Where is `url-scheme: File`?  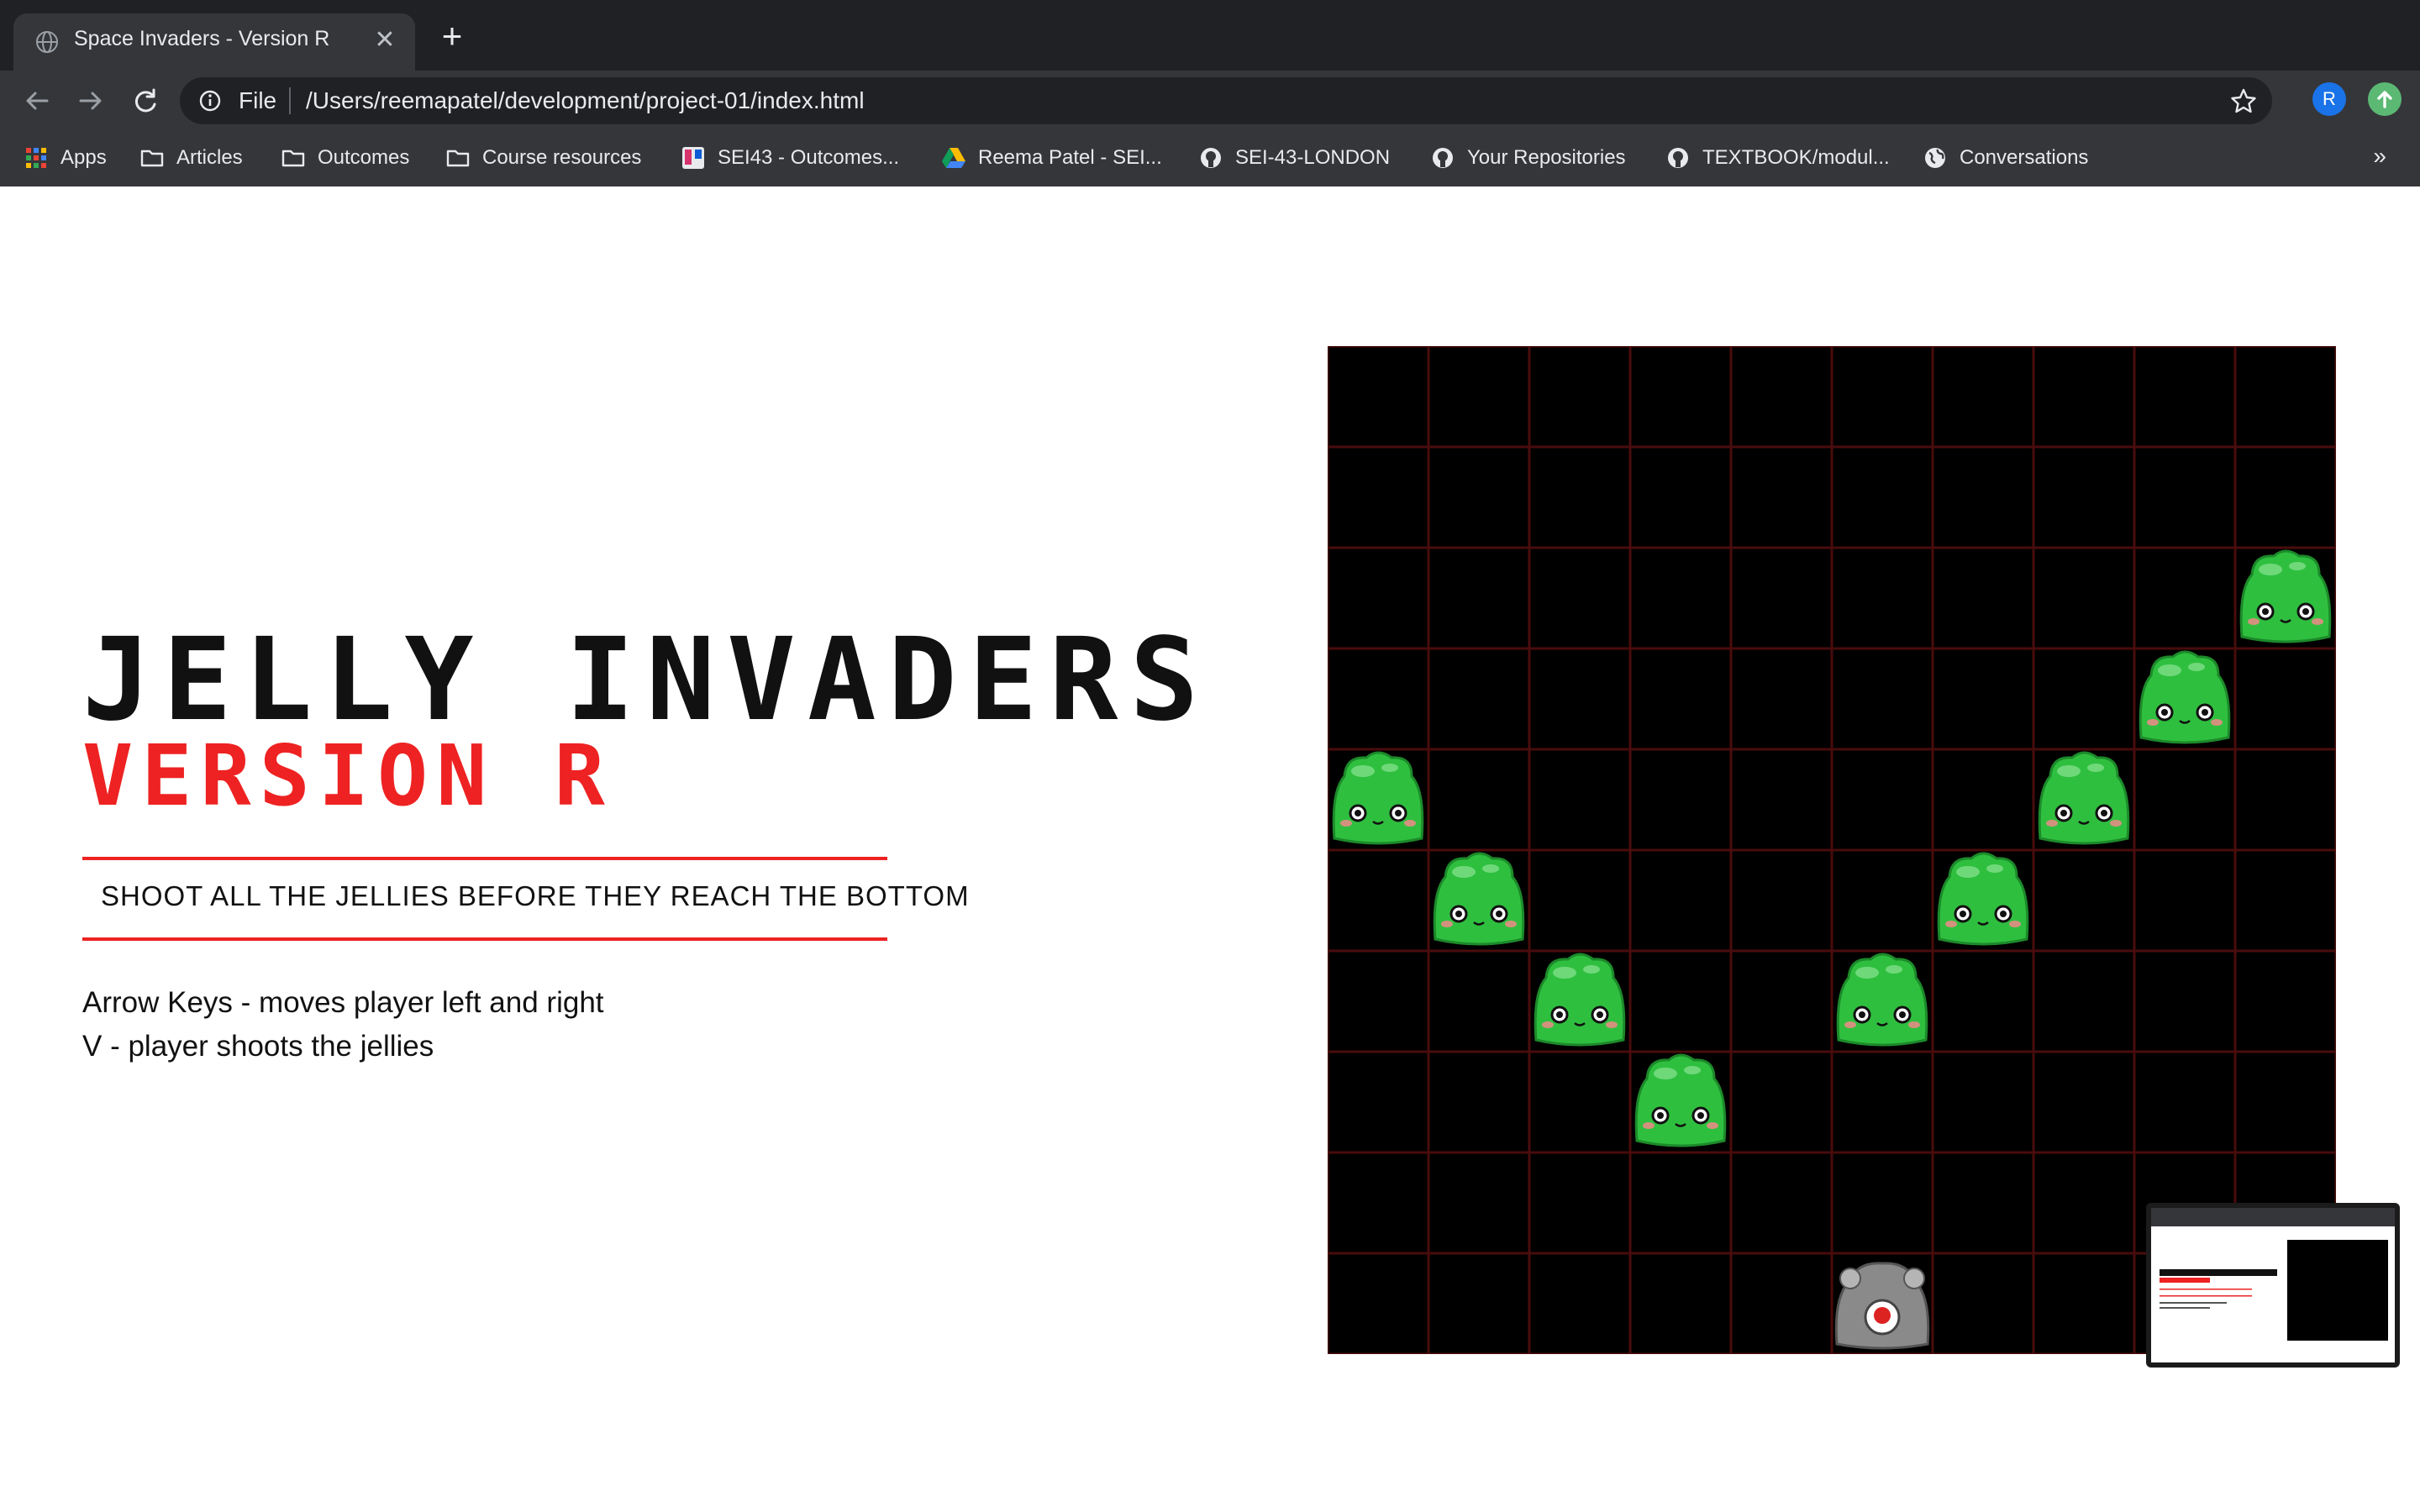 url-scheme: File is located at coordinates (258, 100).